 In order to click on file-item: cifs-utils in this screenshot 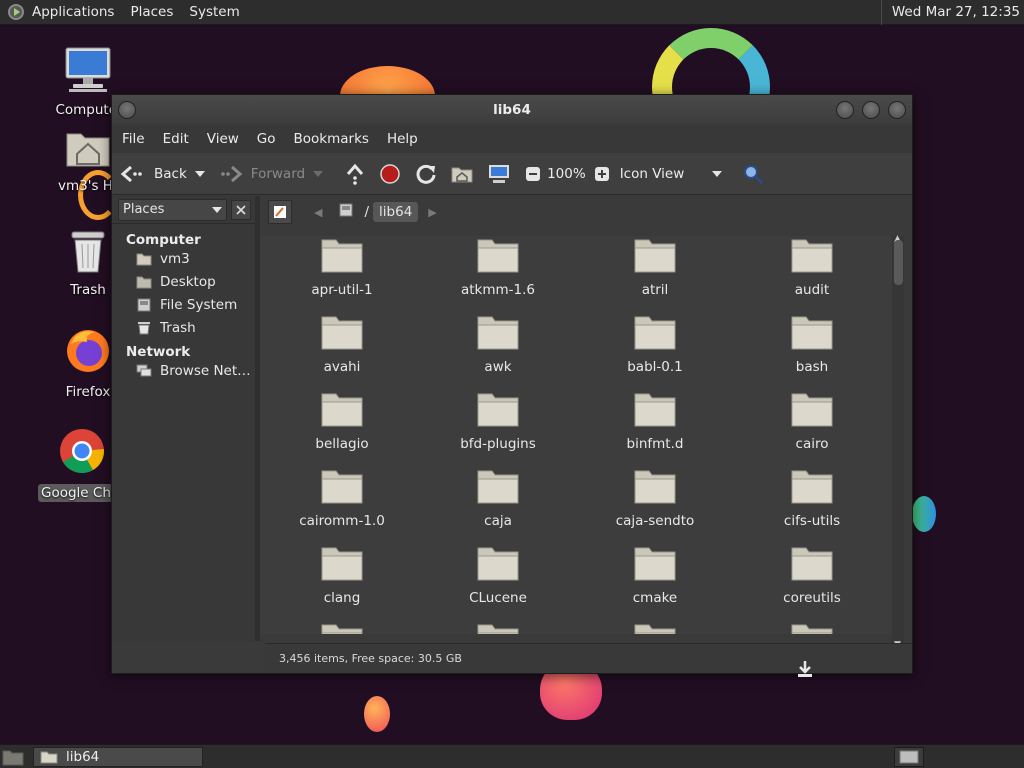, I will do `click(812, 498)`.